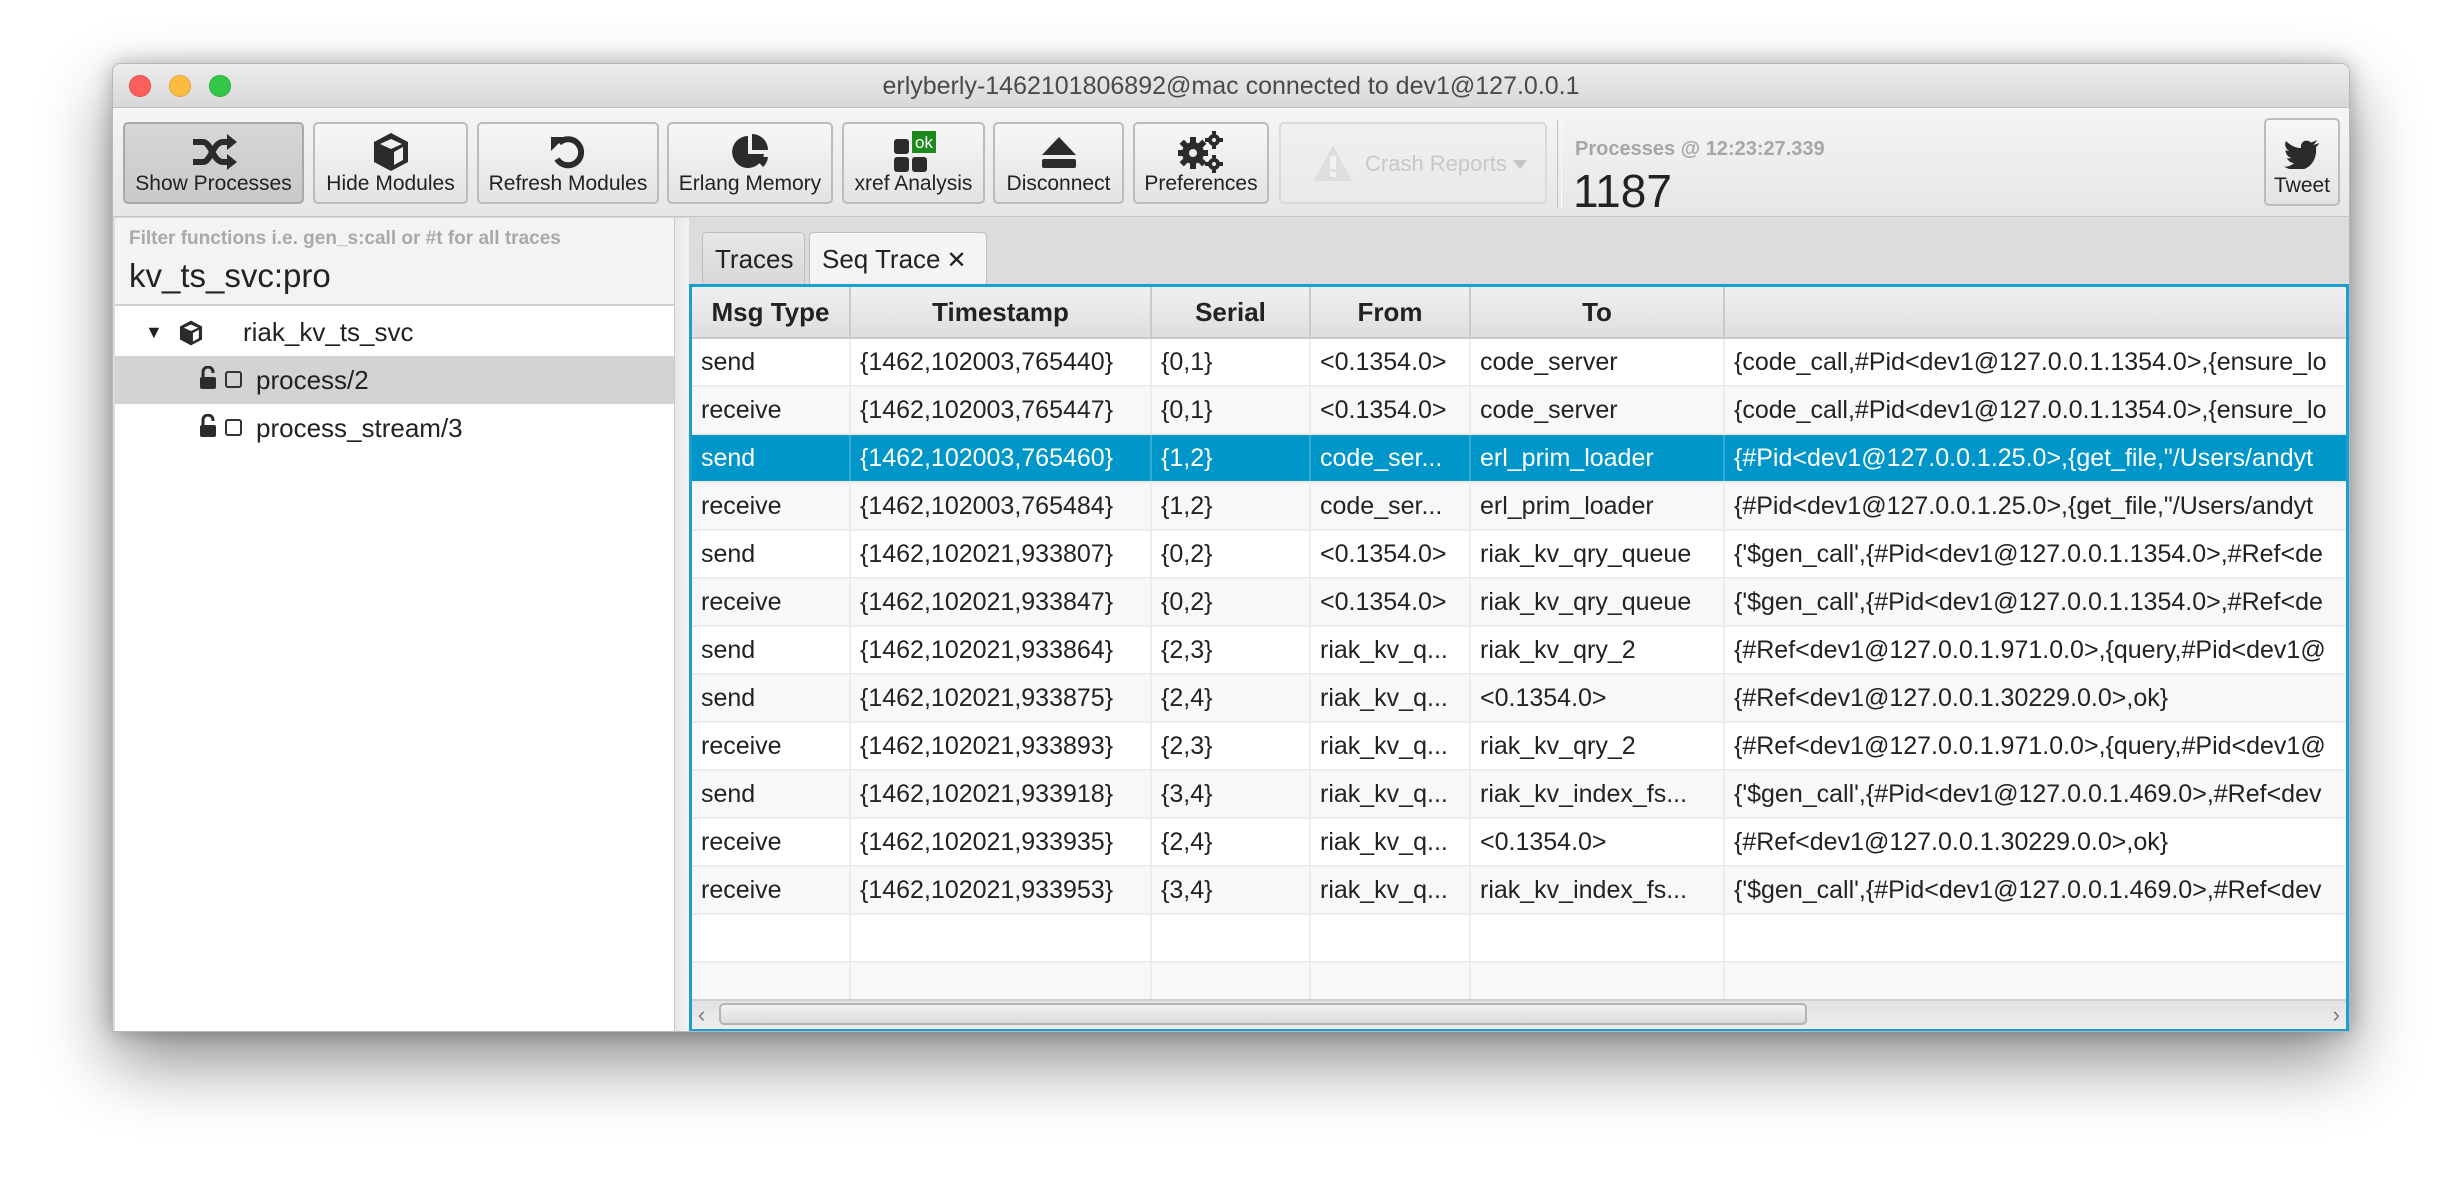  I want to click on tree-module-row: ▼ riak_kv_ts_svc, so click(394, 332).